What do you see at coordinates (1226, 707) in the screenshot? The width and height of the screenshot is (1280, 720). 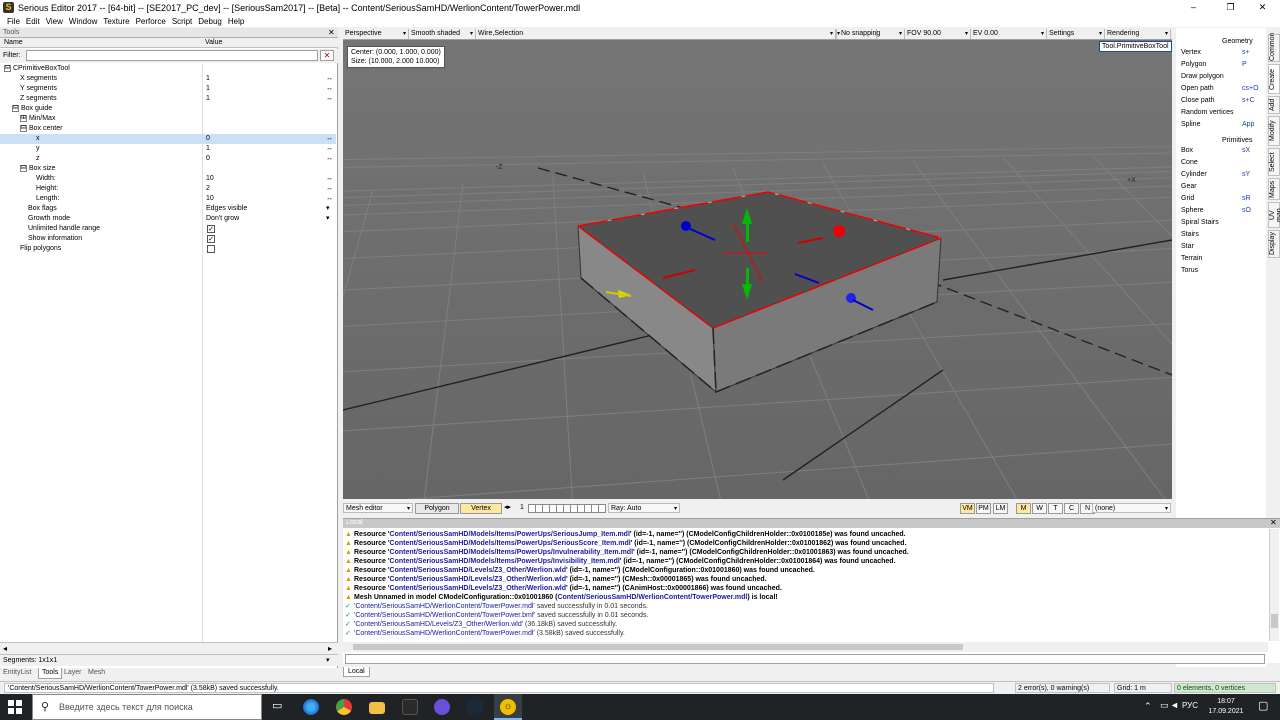 I see `clock: 18:07 17.09.2021` at bounding box center [1226, 707].